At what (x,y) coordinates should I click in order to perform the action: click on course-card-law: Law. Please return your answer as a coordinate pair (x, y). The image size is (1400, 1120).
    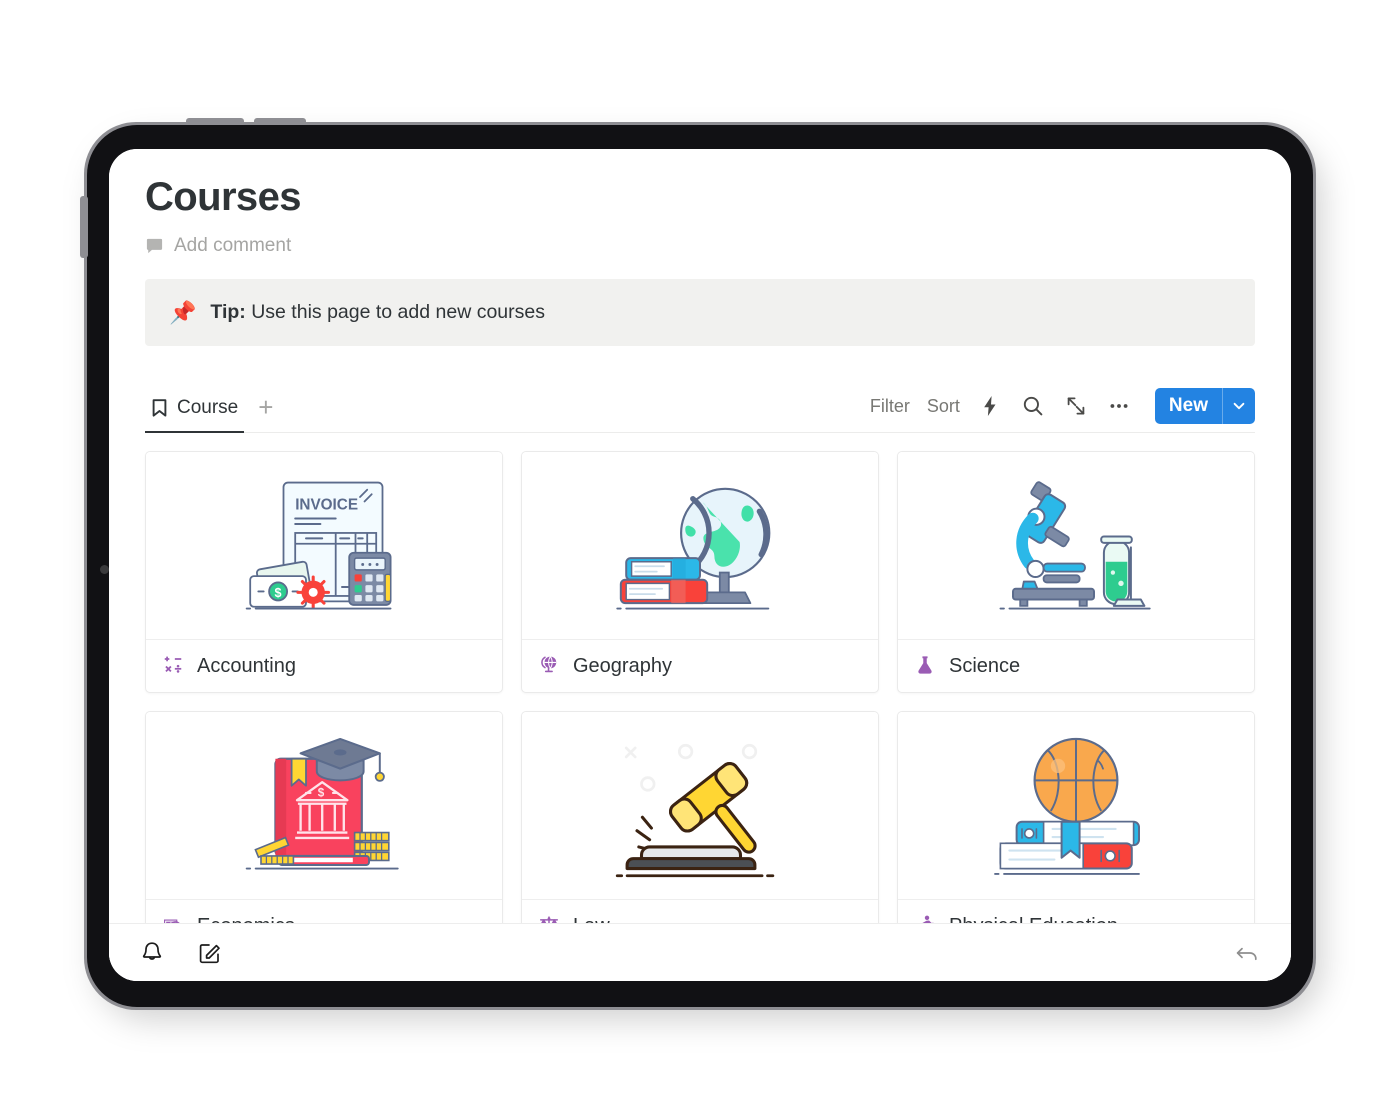
    Looking at the image, I should click on (700, 817).